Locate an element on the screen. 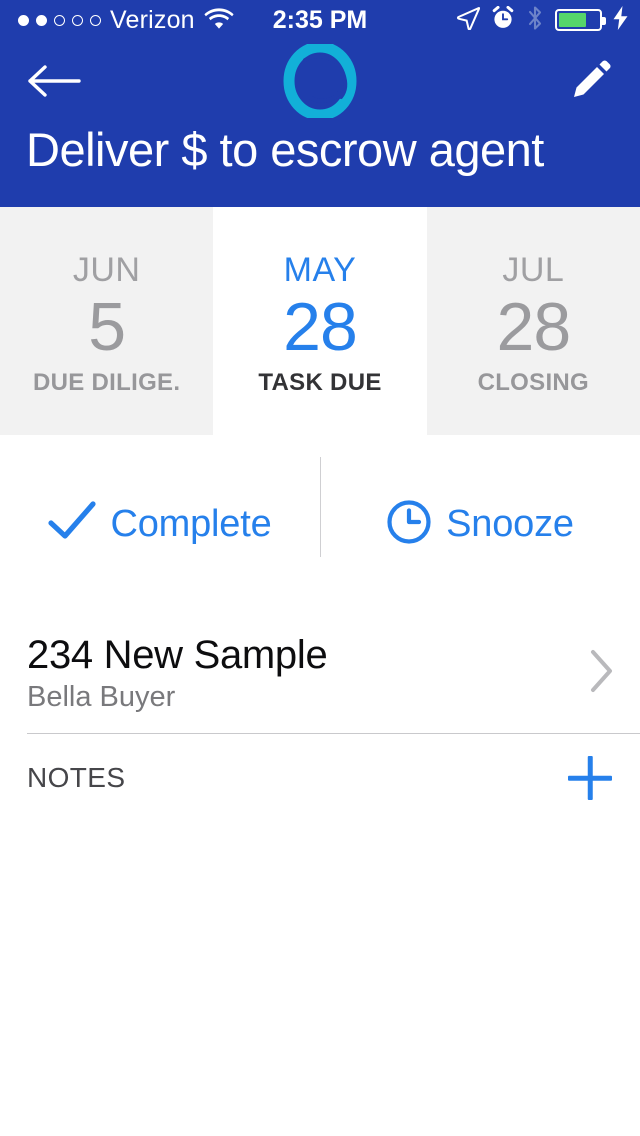  plus-icon is located at coordinates (590, 778).